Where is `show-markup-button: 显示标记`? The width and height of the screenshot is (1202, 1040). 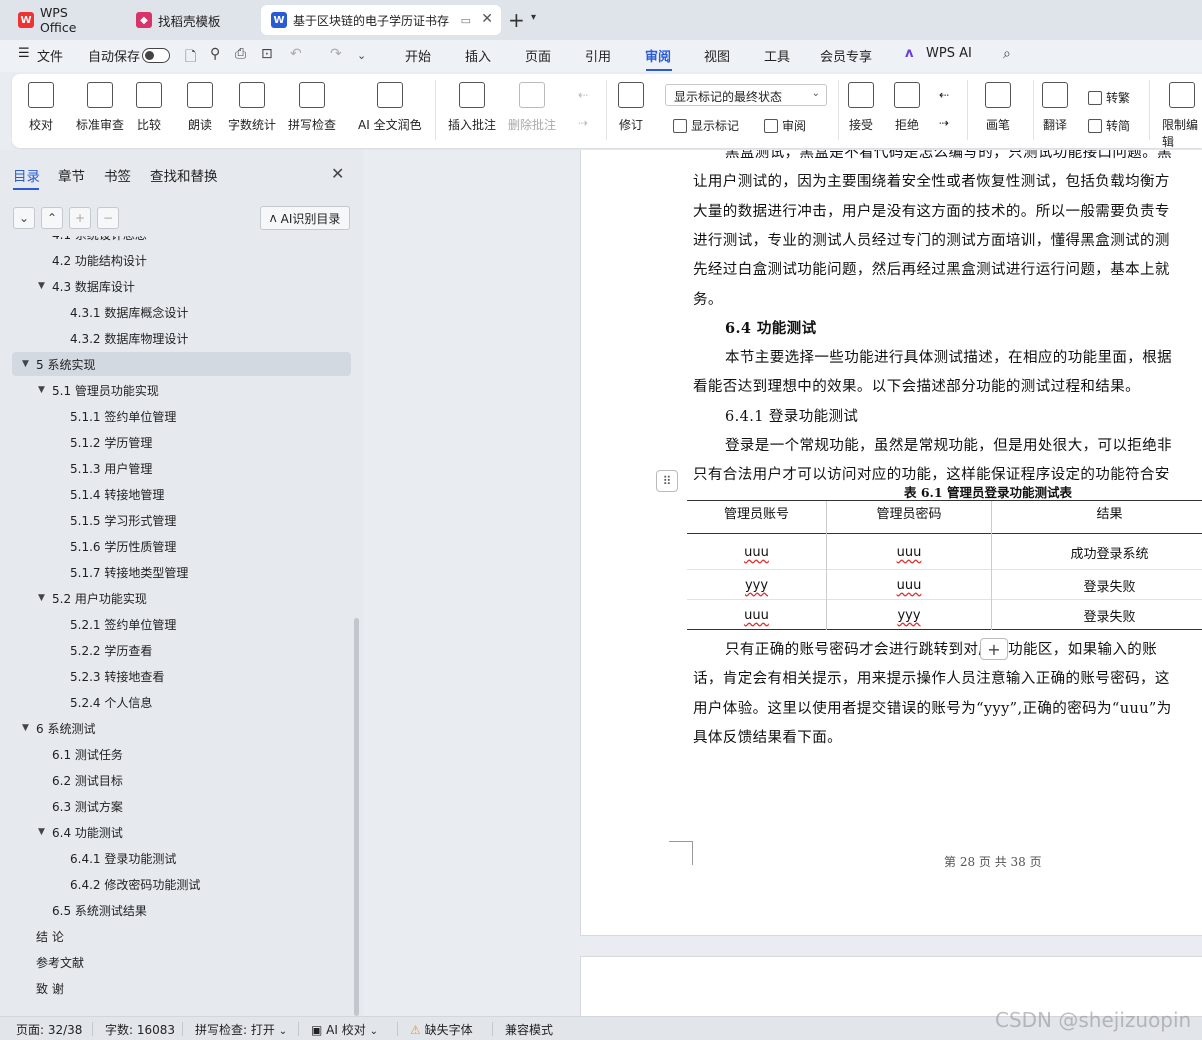 show-markup-button: 显示标记 is located at coordinates (706, 125).